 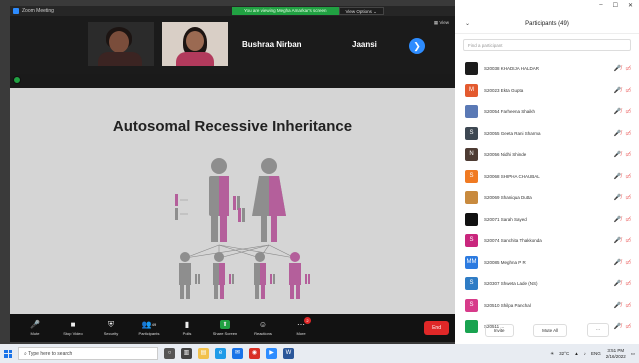 I want to click on taskbar-search-input: ⌕ Type here to search, so click(x=88, y=353).